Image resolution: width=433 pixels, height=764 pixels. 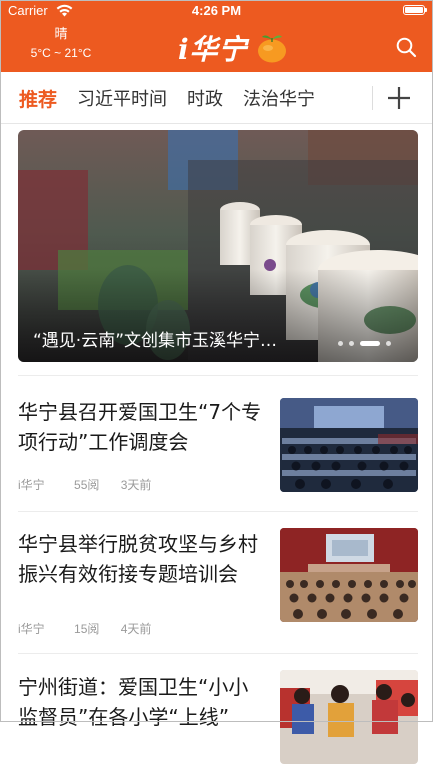 I want to click on tab-recommended: 推荐, so click(x=38, y=98).